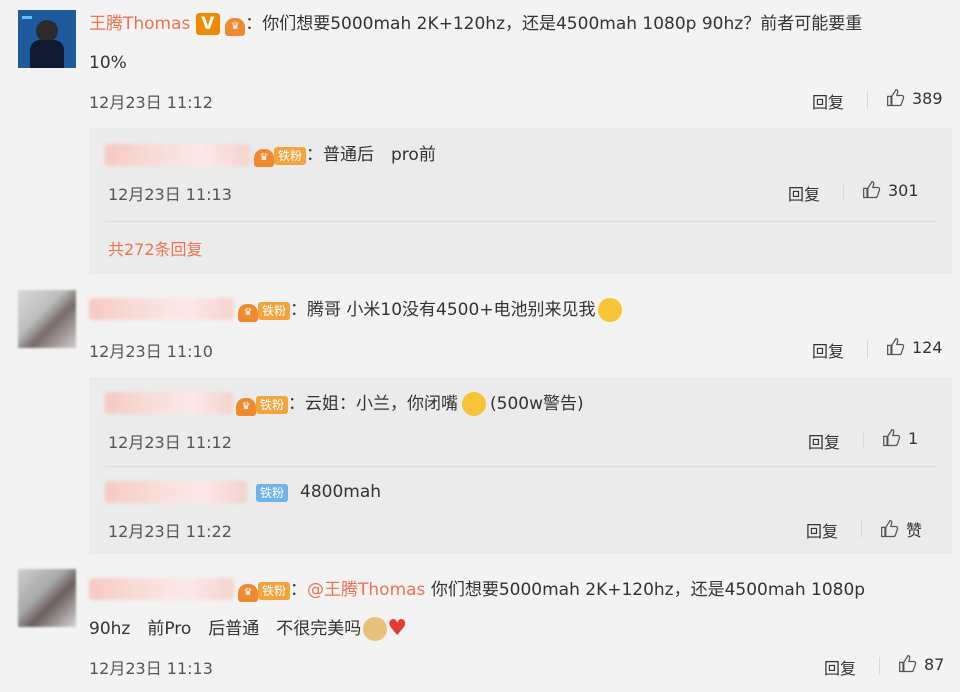  I want to click on reply-line: 铁粉 4800mah, so click(318, 492).